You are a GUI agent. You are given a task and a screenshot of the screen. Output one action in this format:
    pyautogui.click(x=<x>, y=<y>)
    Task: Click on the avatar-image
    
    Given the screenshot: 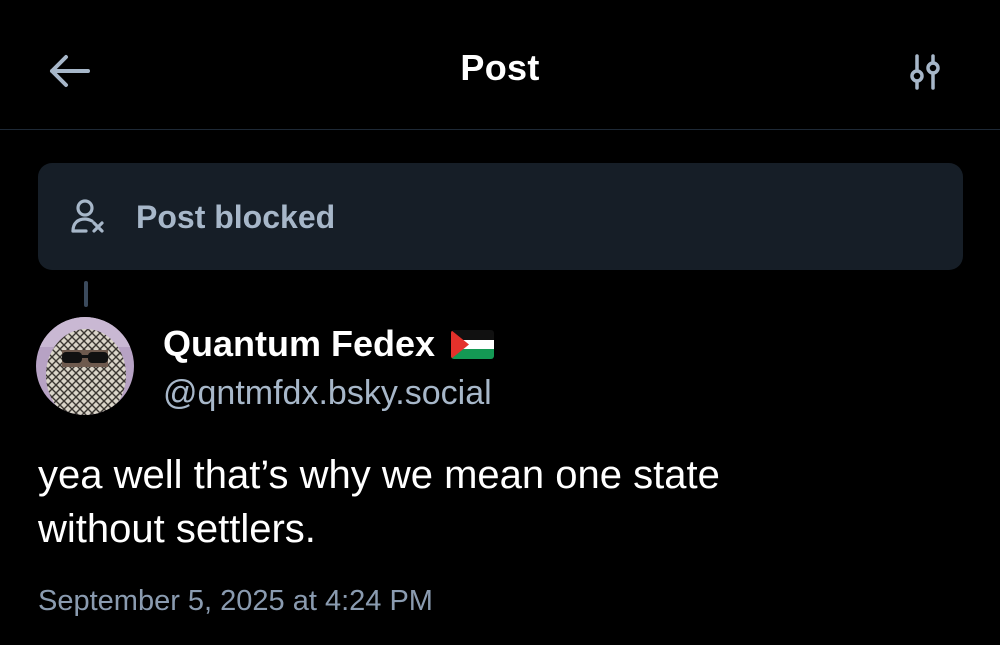 What is the action you would take?
    pyautogui.click(x=85, y=366)
    